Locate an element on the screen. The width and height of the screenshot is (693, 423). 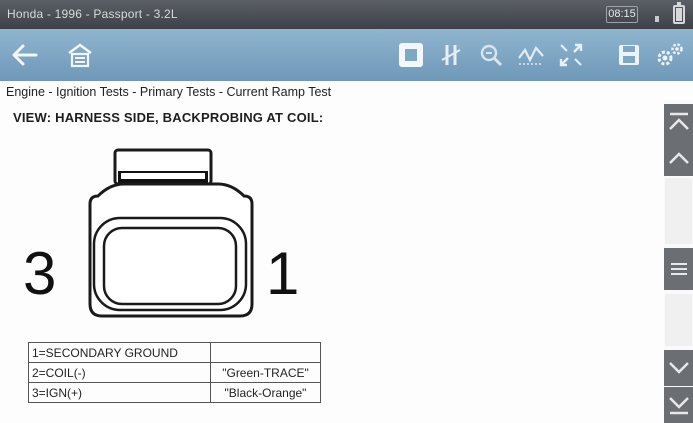
save-icon is located at coordinates (629, 55).